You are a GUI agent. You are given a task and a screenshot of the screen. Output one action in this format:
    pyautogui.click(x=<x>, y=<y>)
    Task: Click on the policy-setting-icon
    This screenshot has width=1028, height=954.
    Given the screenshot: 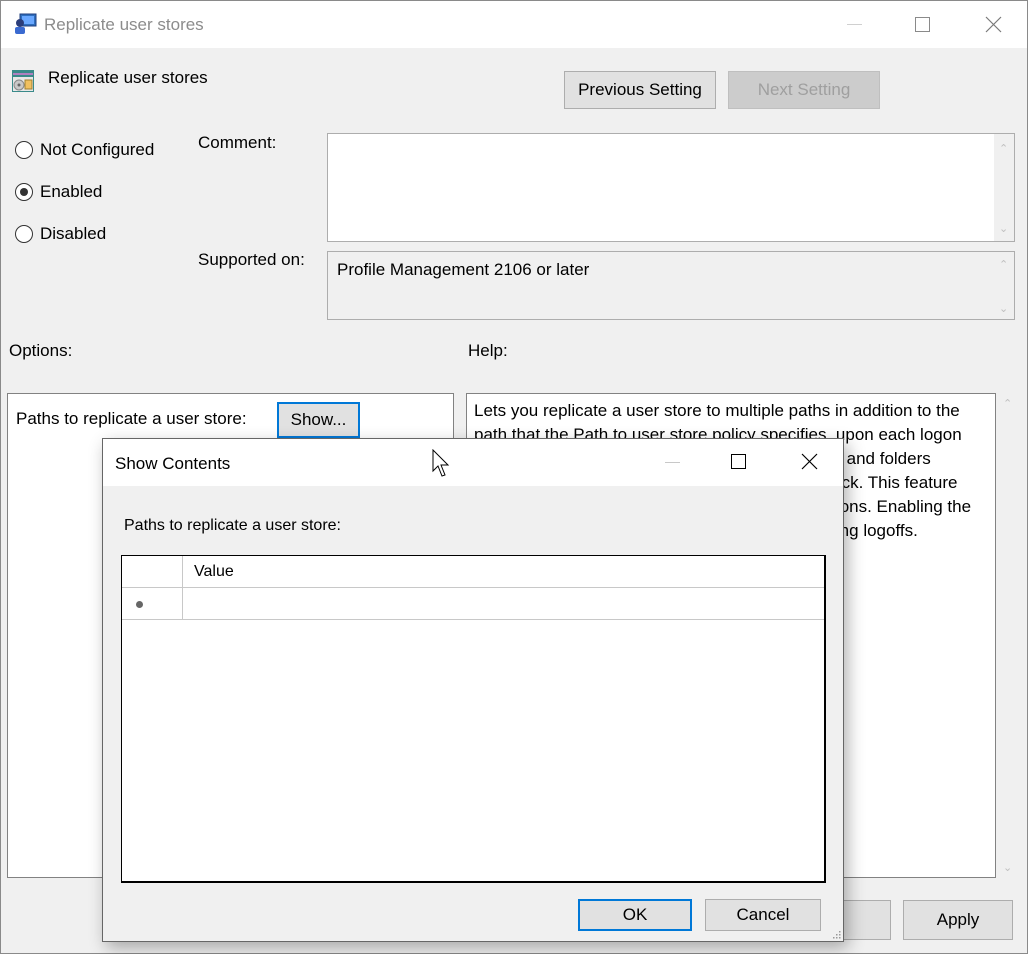 What is the action you would take?
    pyautogui.click(x=23, y=81)
    